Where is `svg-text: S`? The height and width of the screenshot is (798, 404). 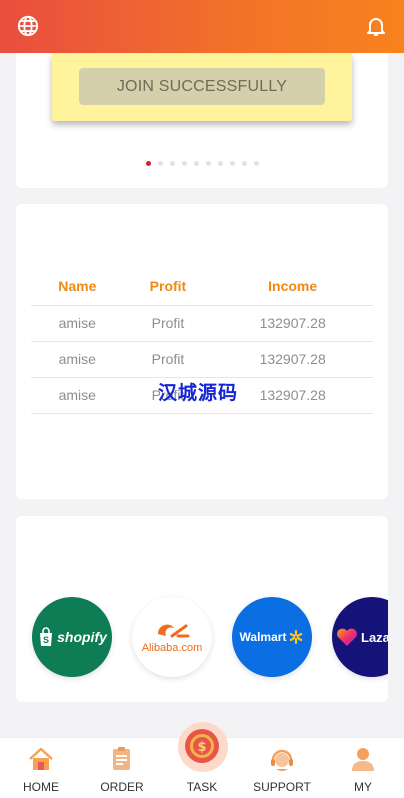 svg-text: S is located at coordinates (46, 640).